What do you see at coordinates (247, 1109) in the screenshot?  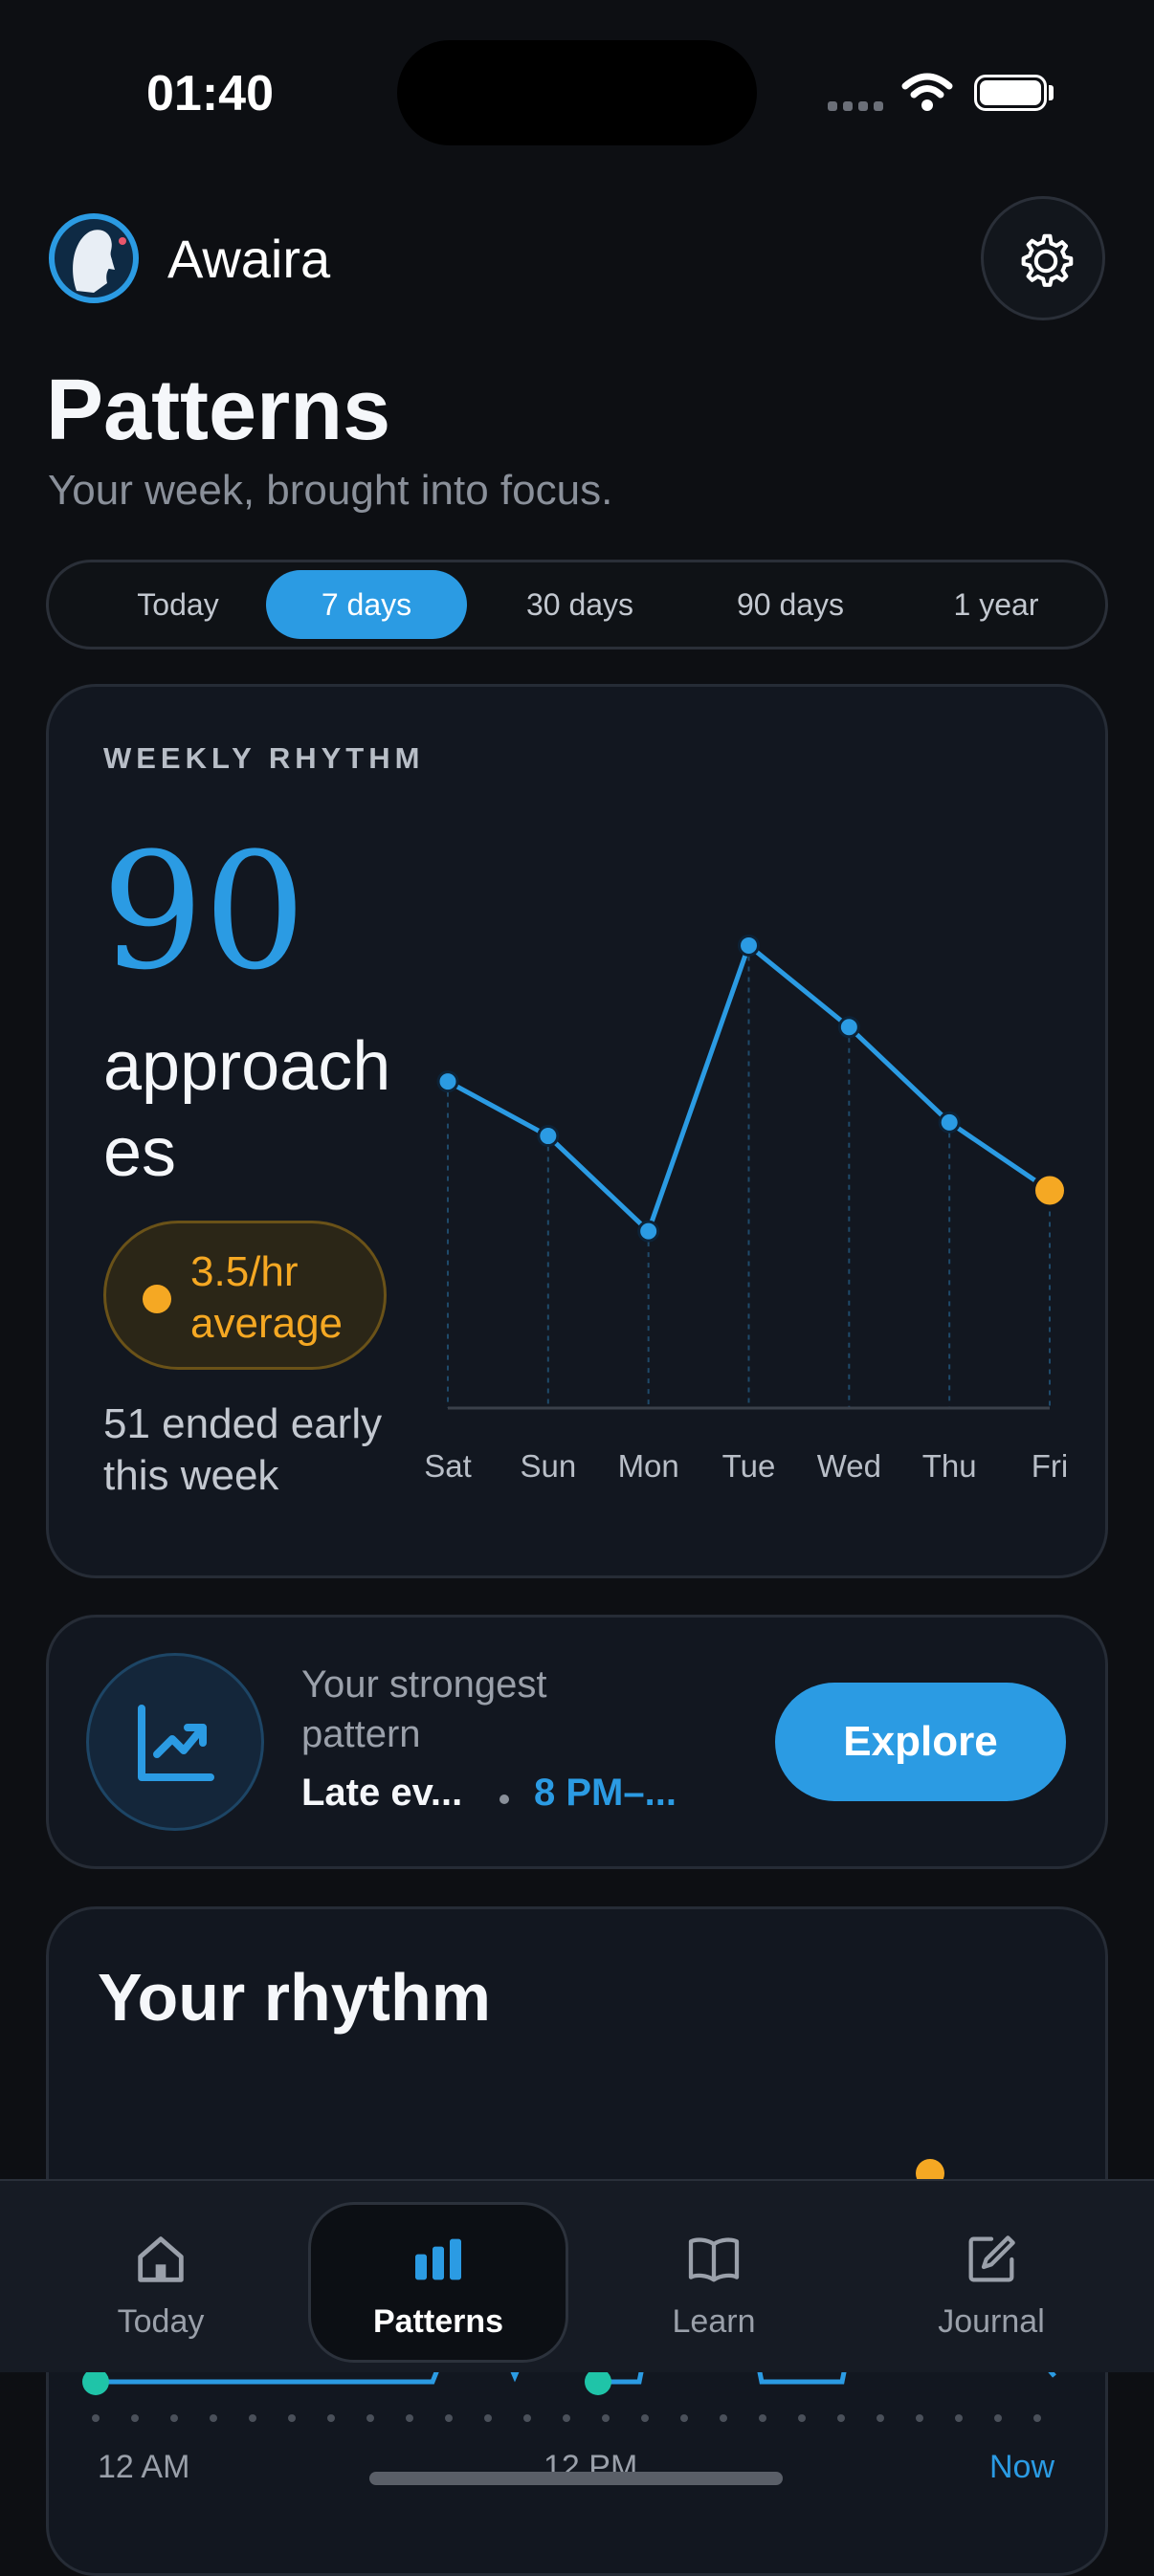 I see `approach-unit: approaches` at bounding box center [247, 1109].